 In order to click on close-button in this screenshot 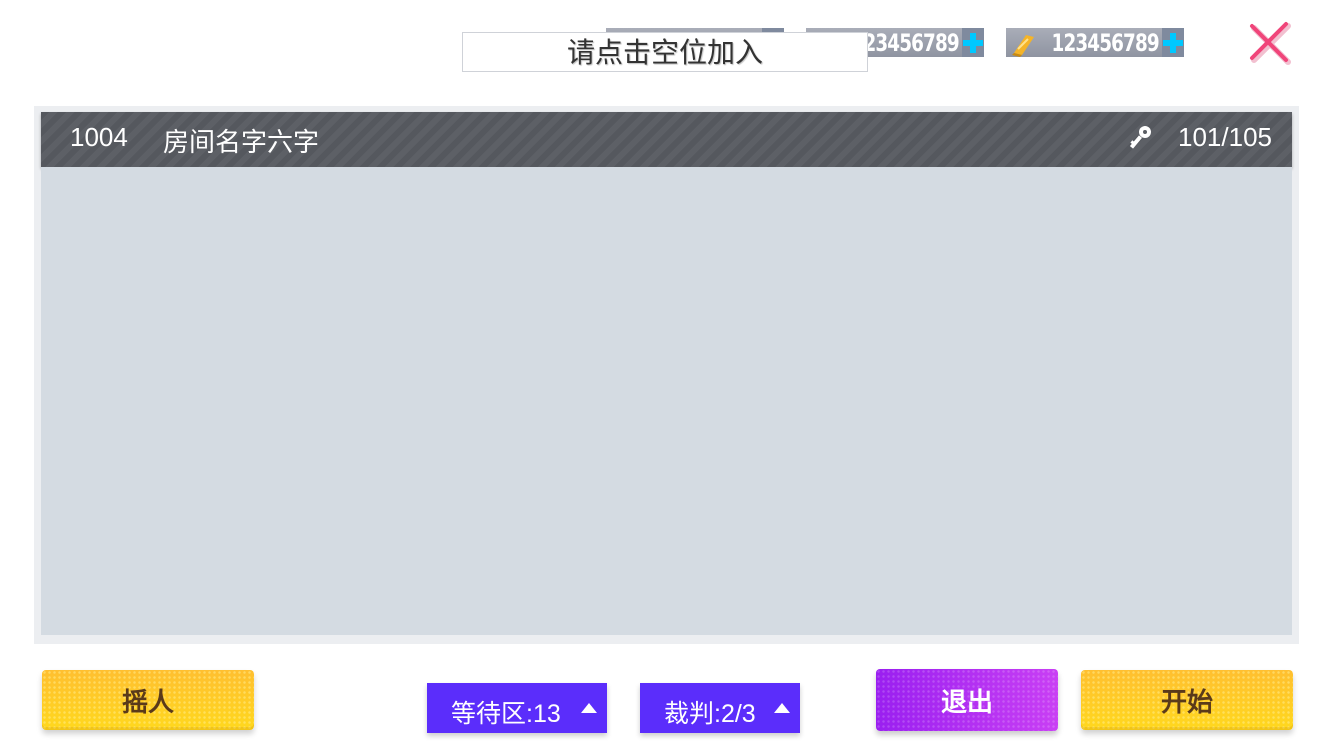, I will do `click(1272, 44)`.